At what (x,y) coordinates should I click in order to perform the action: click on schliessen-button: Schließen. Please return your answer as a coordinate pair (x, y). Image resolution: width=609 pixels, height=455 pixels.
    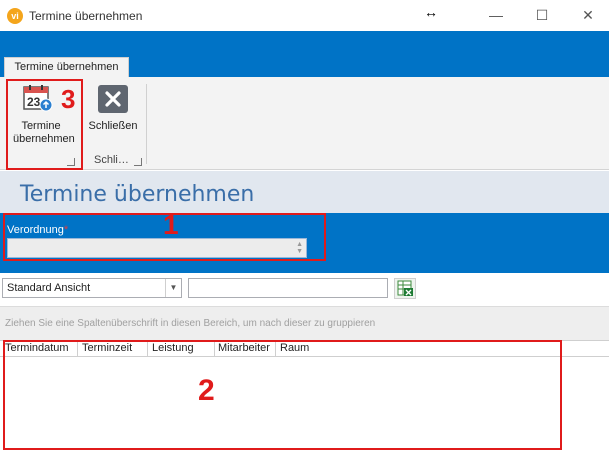
    Looking at the image, I should click on (113, 126).